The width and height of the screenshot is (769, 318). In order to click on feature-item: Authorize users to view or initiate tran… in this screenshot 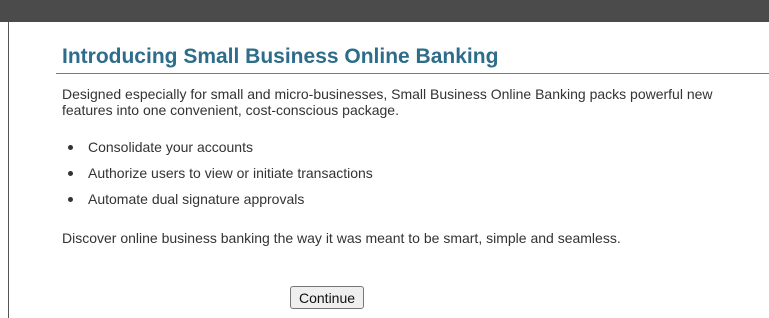, I will do `click(415, 173)`.